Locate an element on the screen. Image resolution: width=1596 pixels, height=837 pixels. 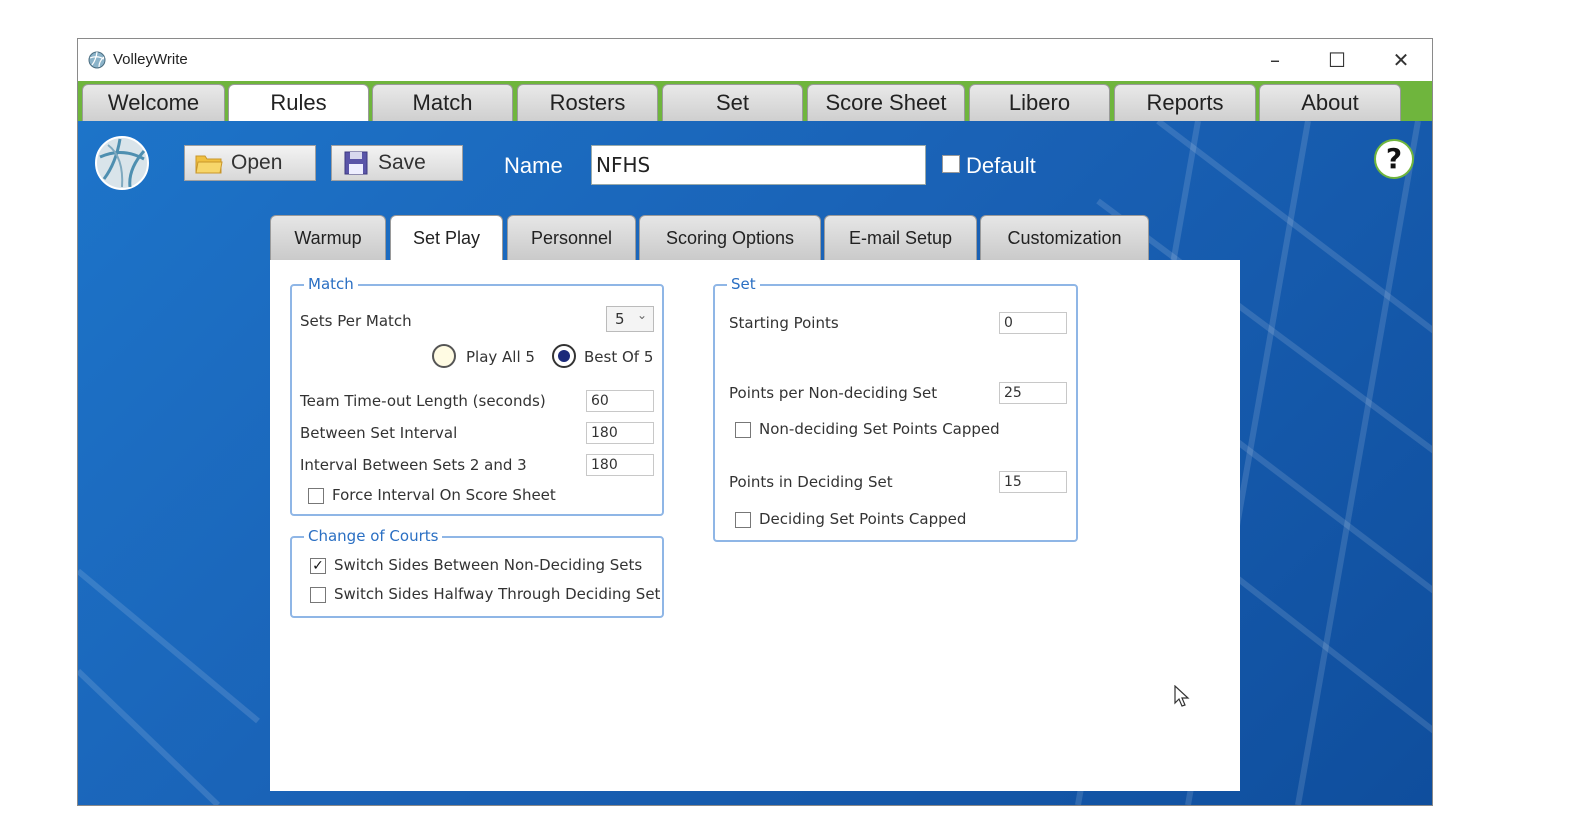
deciding-capped-label: Deciding Set Points Capped is located at coordinates (863, 519).